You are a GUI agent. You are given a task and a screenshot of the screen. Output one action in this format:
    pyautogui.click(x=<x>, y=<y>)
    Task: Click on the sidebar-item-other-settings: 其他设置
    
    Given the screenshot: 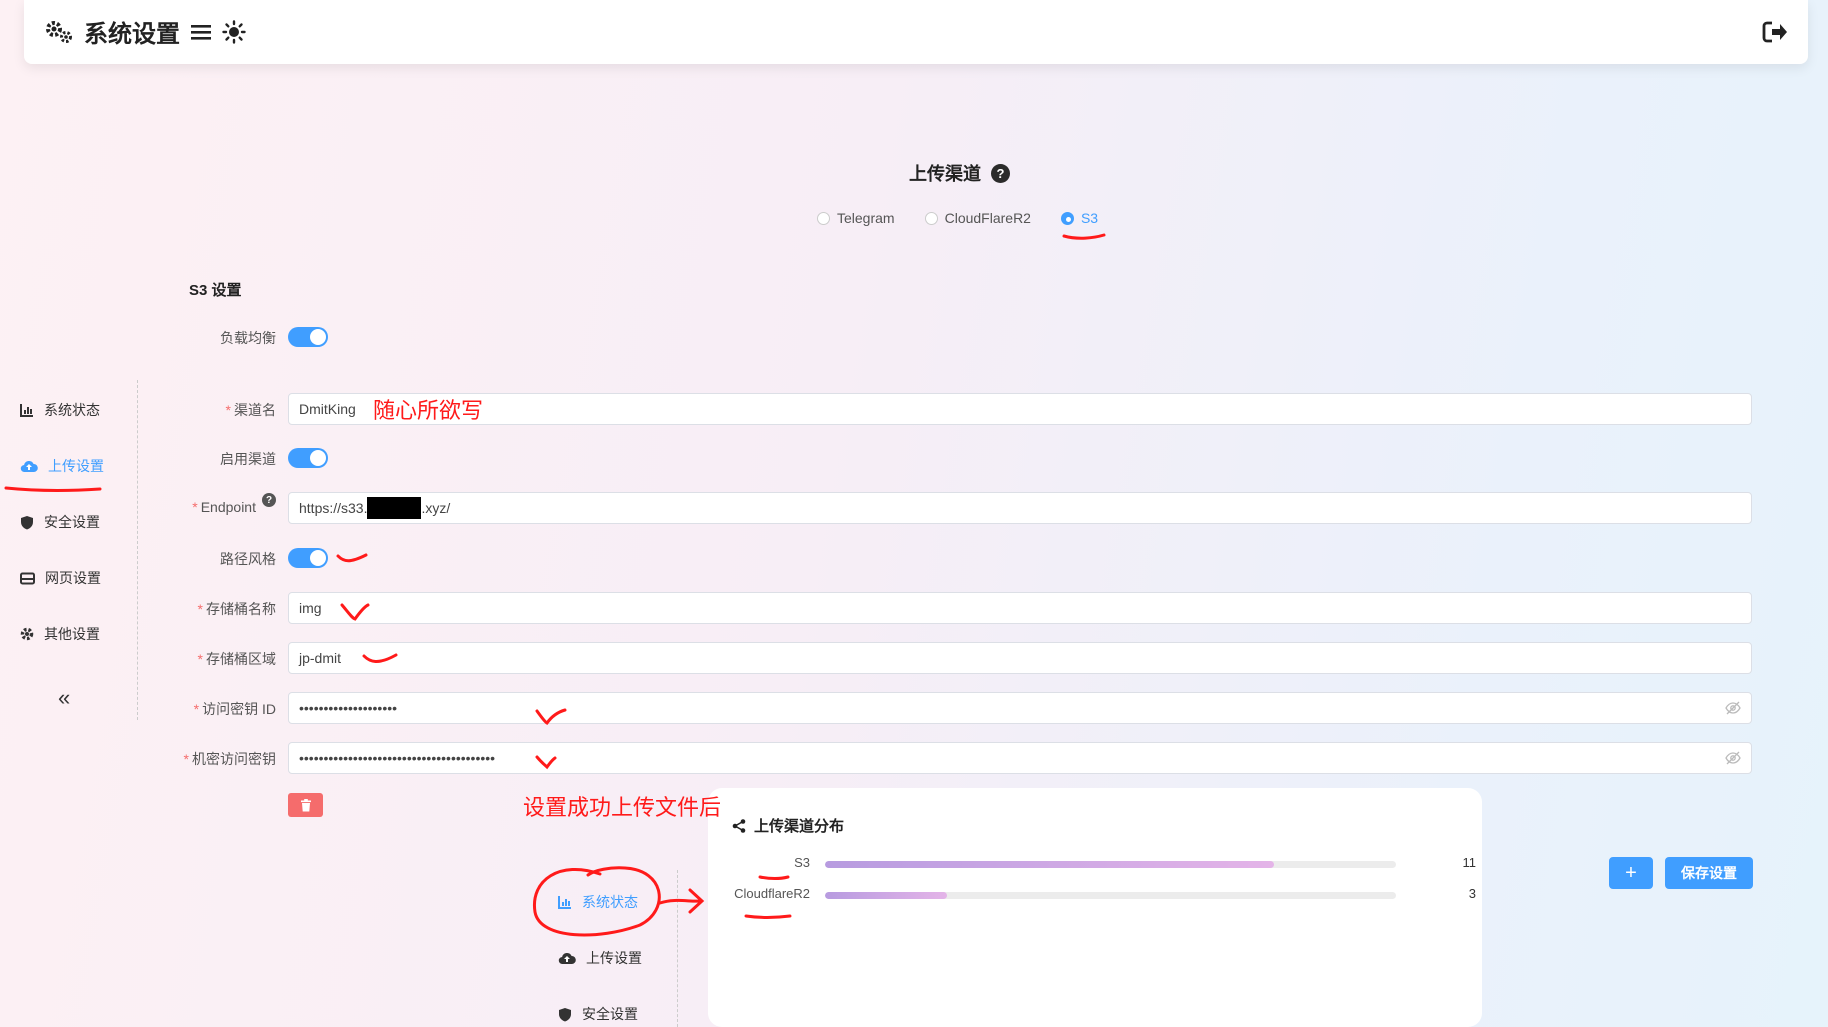 What is the action you would take?
    pyautogui.click(x=60, y=634)
    